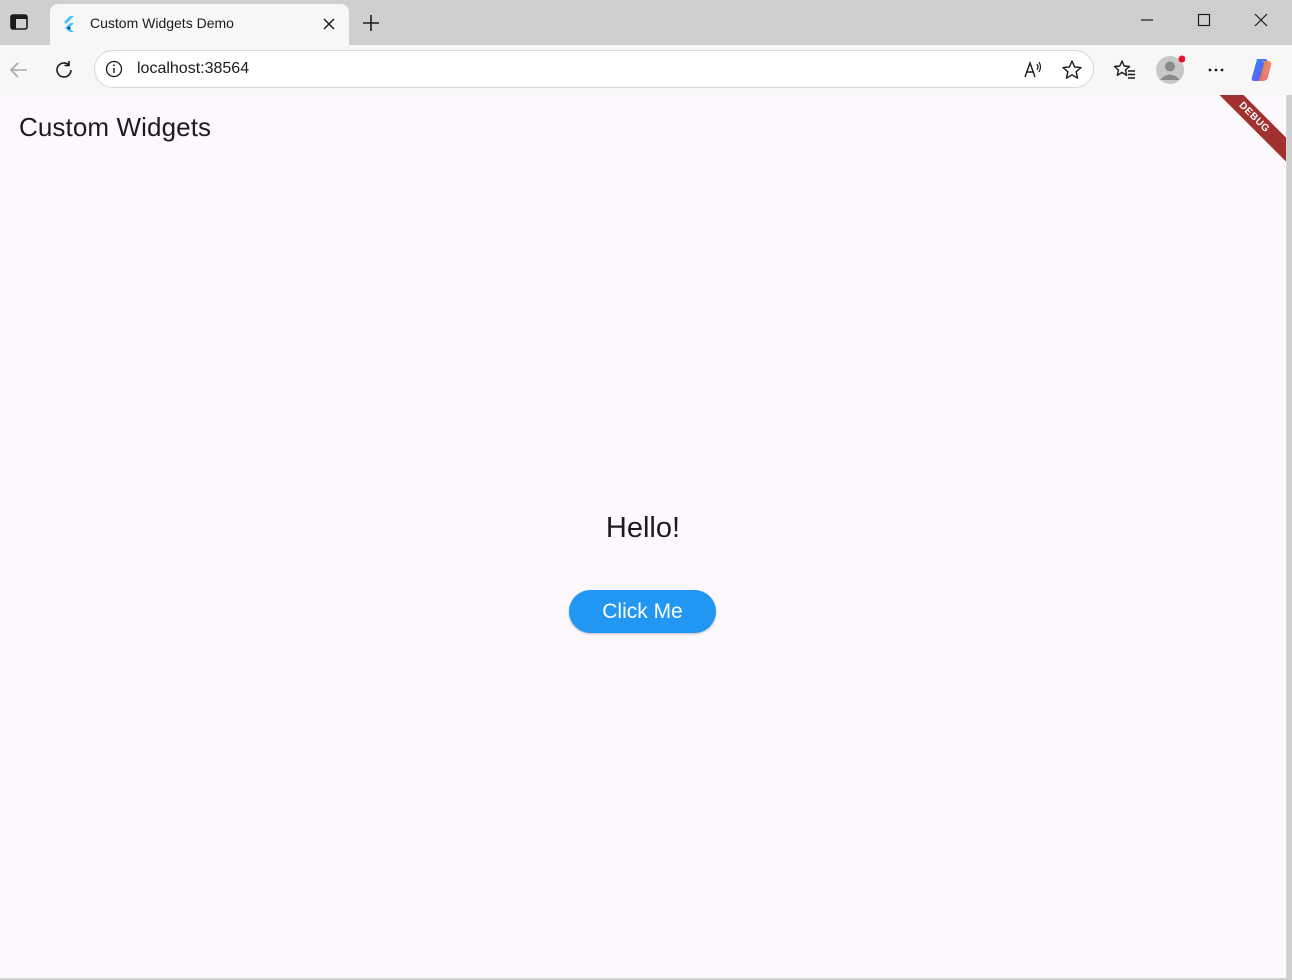  What do you see at coordinates (1170, 70) in the screenshot?
I see `profile-icon` at bounding box center [1170, 70].